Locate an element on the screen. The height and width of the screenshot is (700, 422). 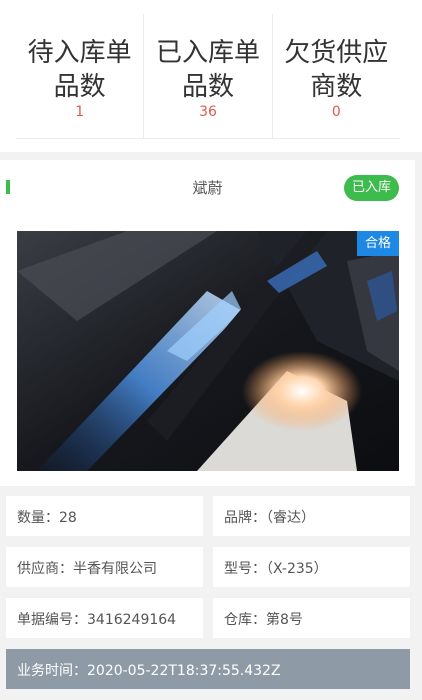
stat-label: 已入库单品数 is located at coordinates (207, 70).